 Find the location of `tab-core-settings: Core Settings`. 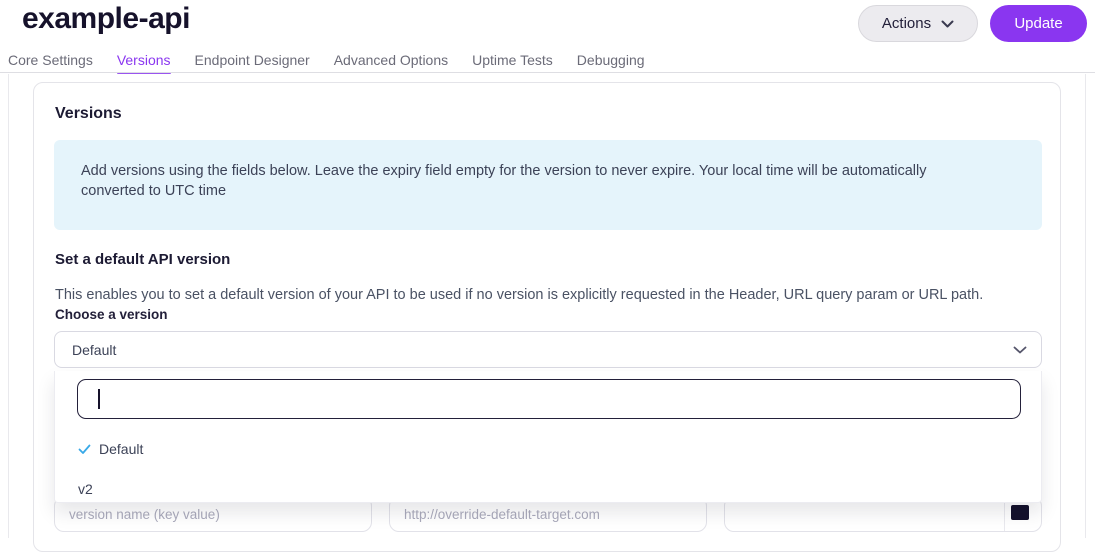

tab-core-settings: Core Settings is located at coordinates (50, 61).